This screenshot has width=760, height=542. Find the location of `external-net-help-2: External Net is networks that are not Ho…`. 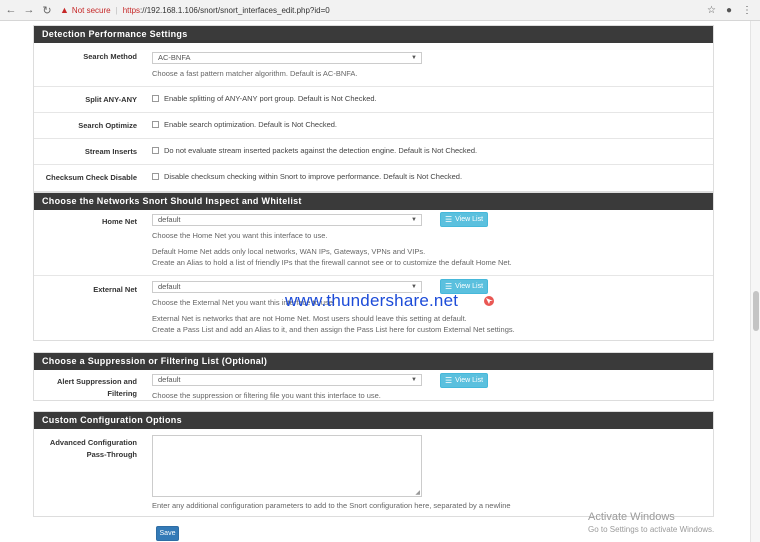

external-net-help-2: External Net is networks that are not Ho… is located at coordinates (309, 318).